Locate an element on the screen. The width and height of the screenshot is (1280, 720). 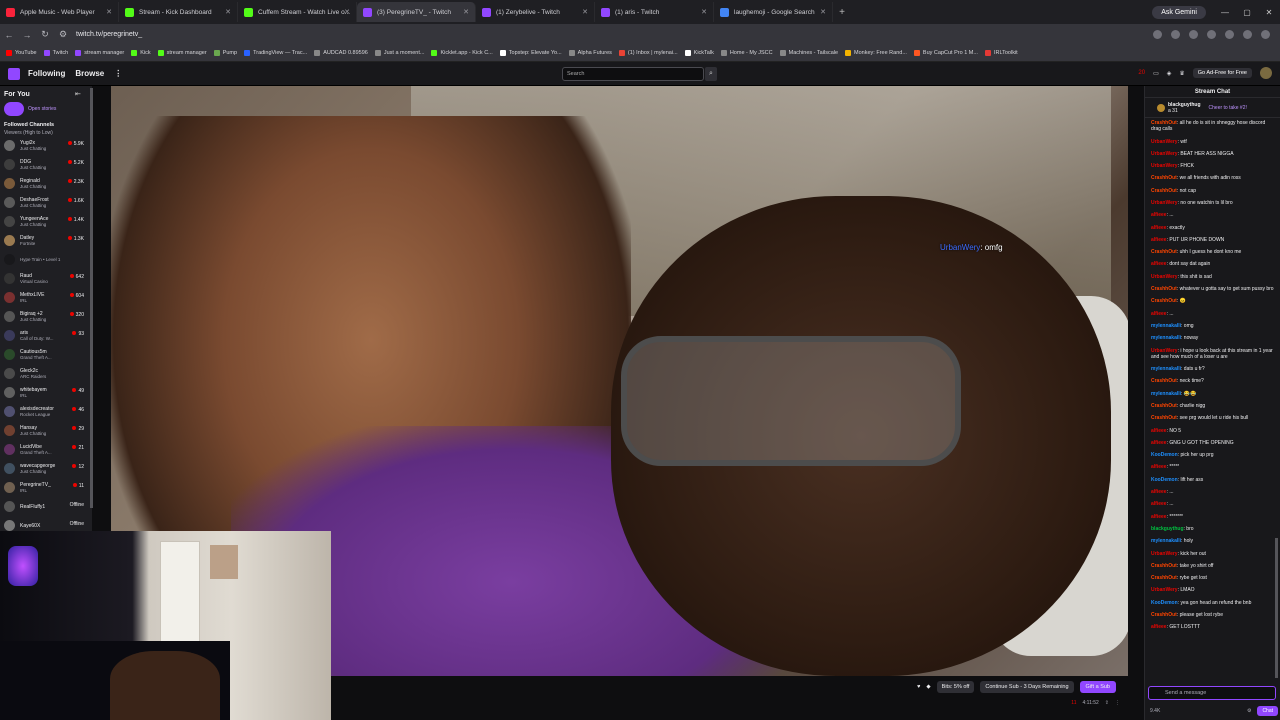
sidebar-channel: PeregrineTV_ IRL 11 is located at coordinates (46, 487).